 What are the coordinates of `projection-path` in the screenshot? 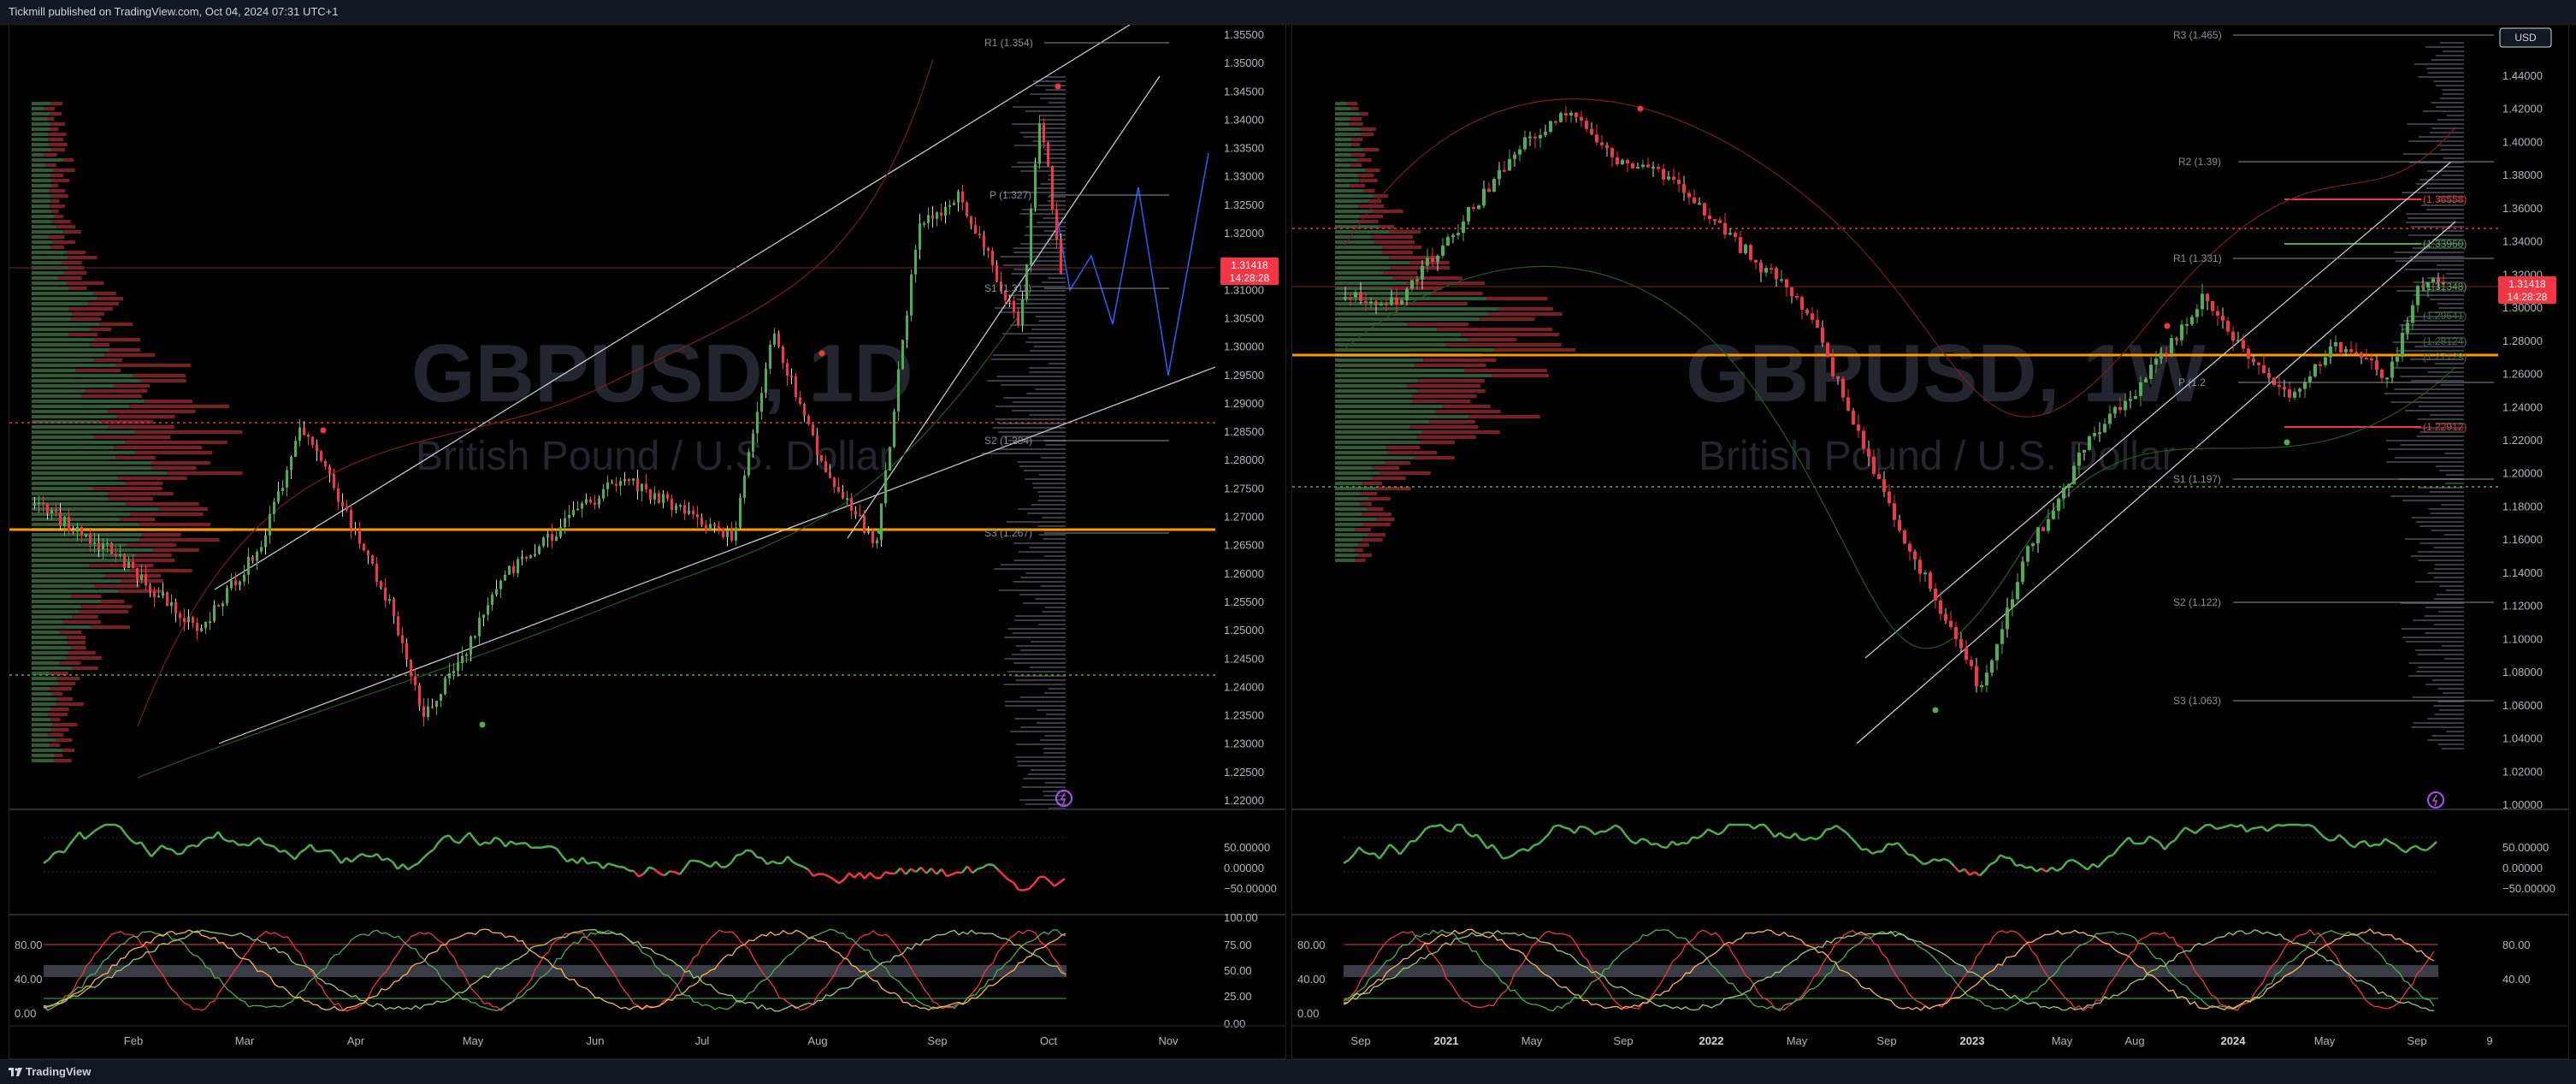 It's located at (1132, 264).